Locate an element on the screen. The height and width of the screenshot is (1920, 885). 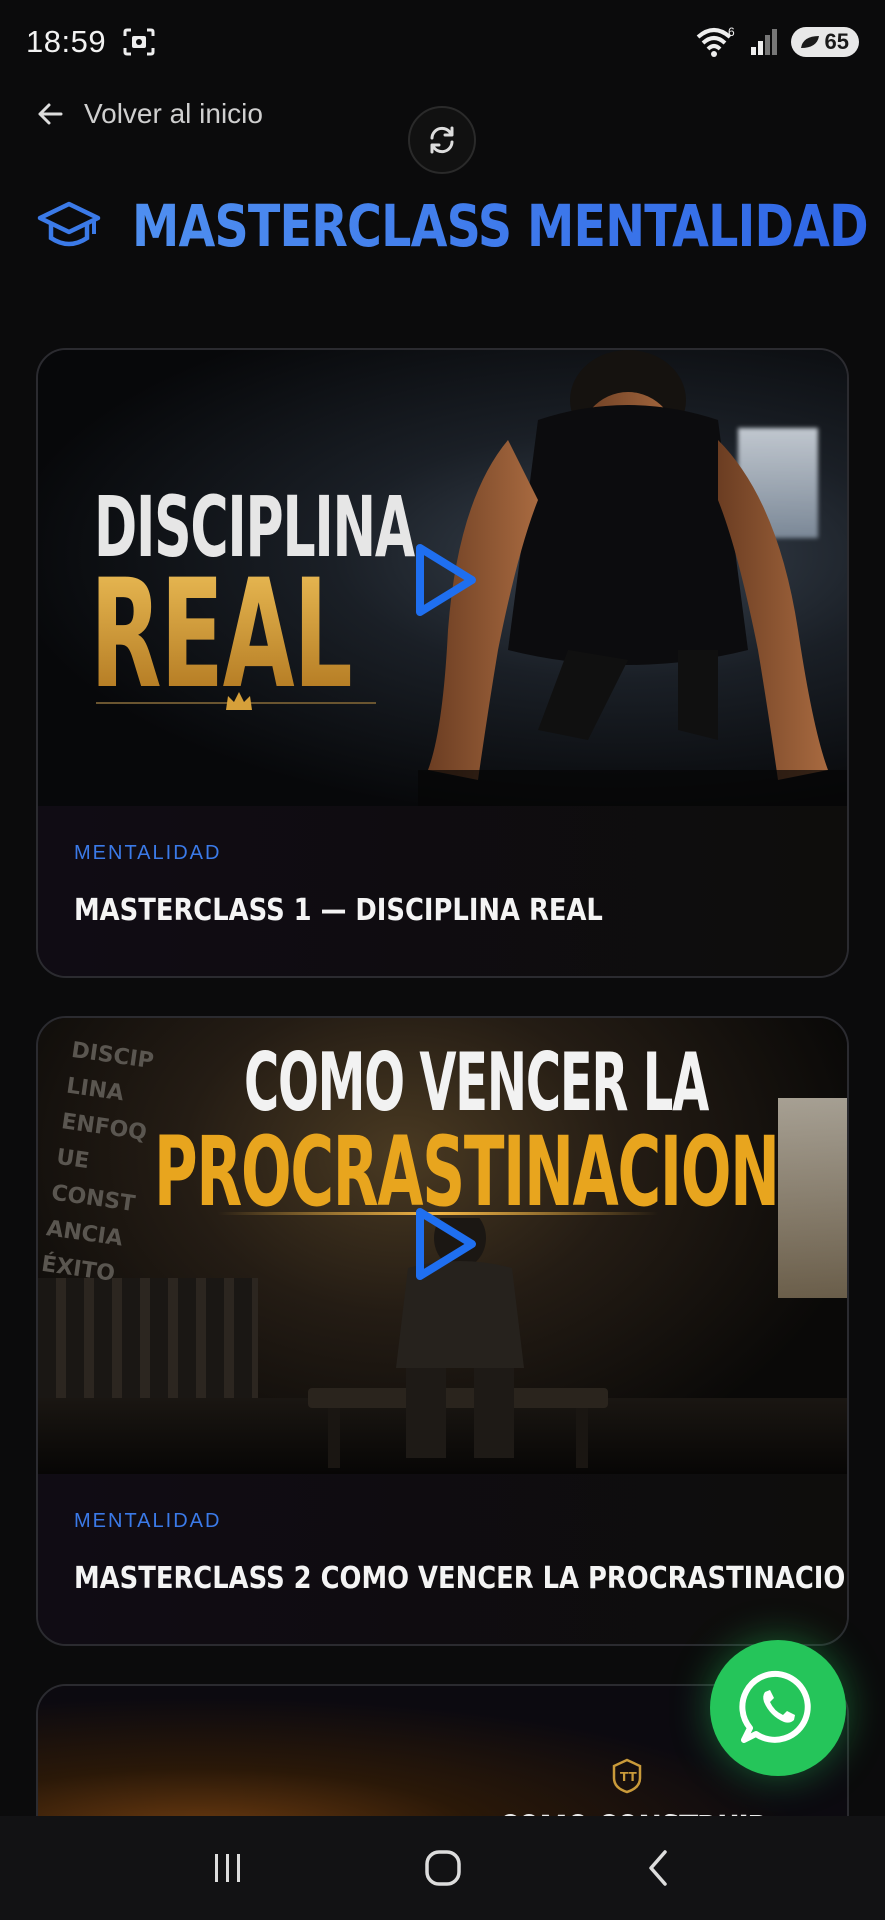
screenshot-icon is located at coordinates (139, 42).